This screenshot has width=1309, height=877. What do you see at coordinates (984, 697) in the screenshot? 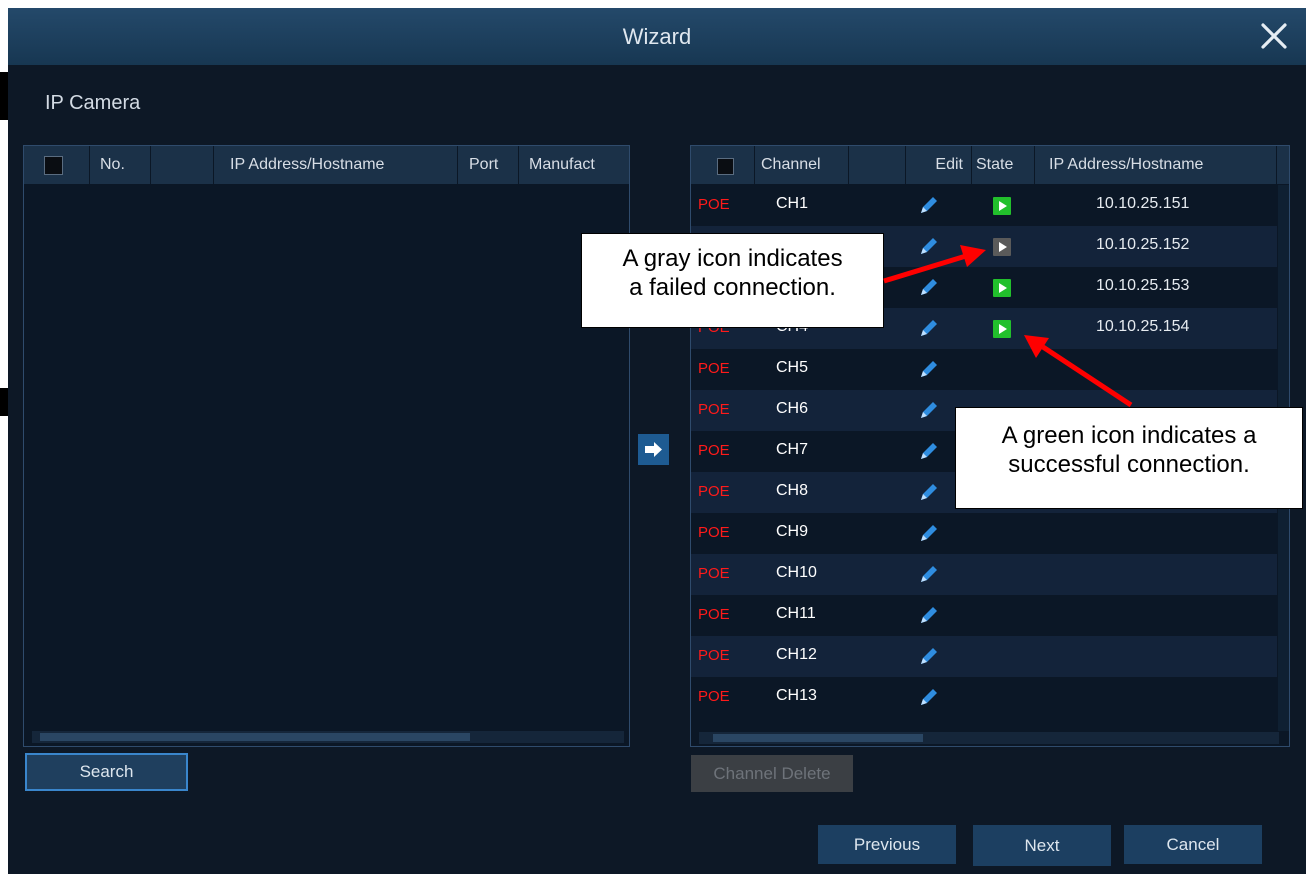
I see `table-row: POE CH13` at bounding box center [984, 697].